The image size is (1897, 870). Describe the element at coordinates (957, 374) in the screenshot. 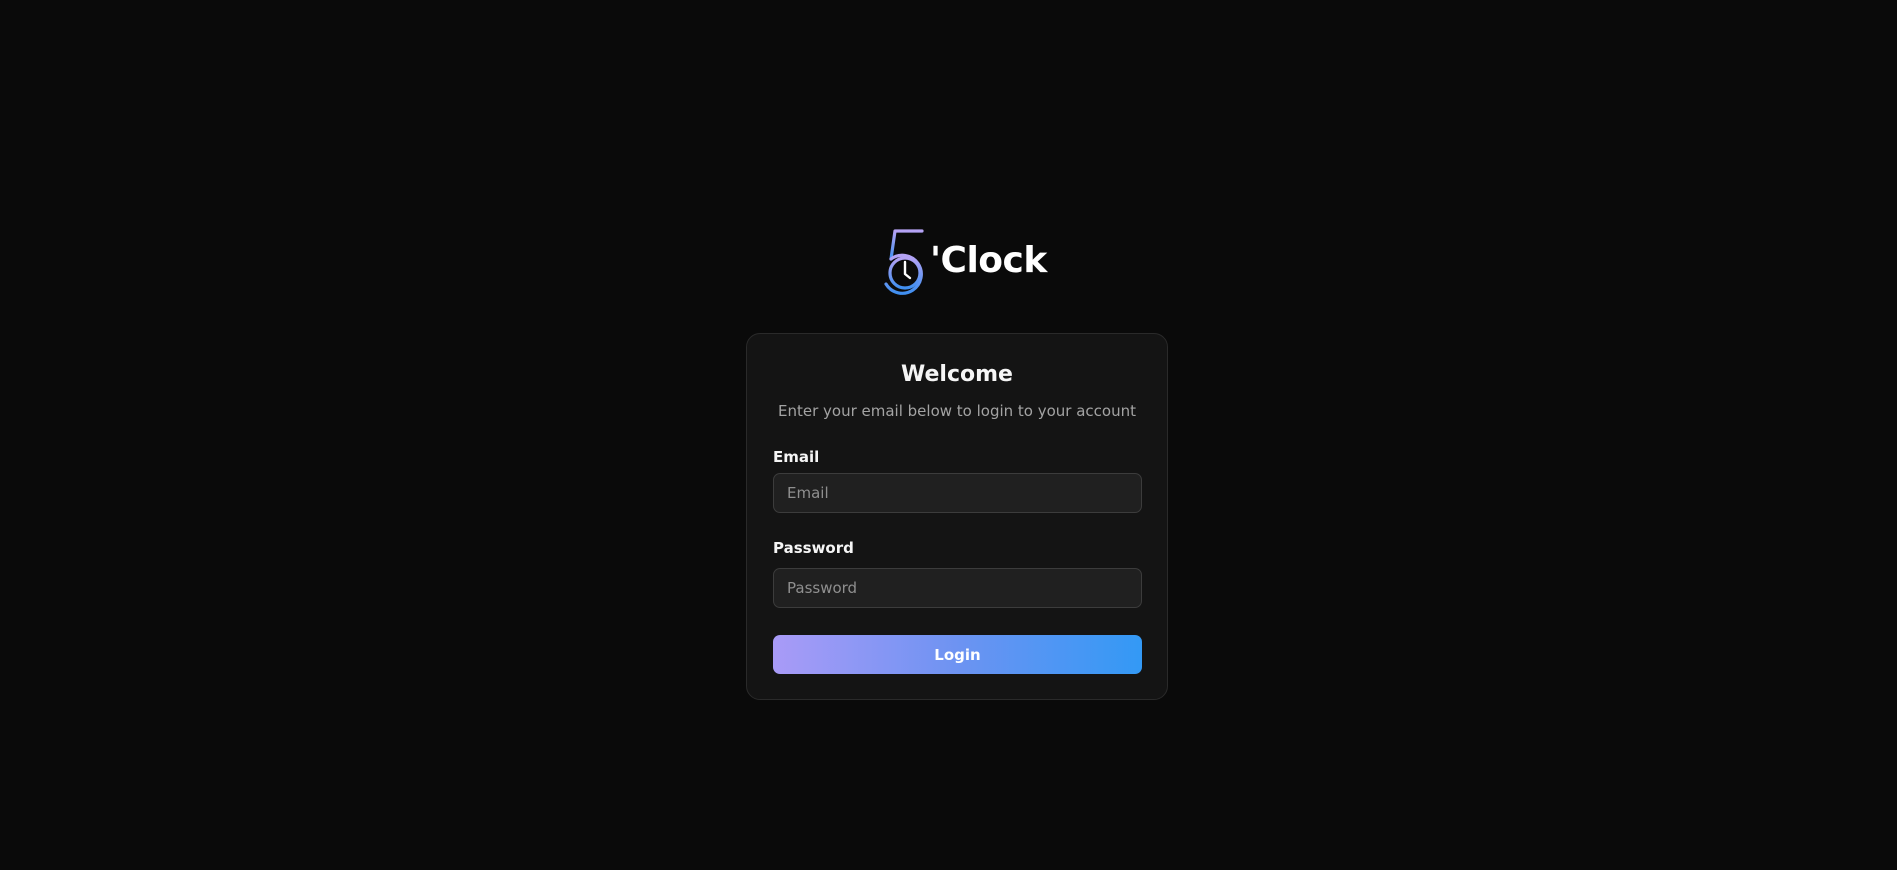

I see `card-title: Welcome` at that location.